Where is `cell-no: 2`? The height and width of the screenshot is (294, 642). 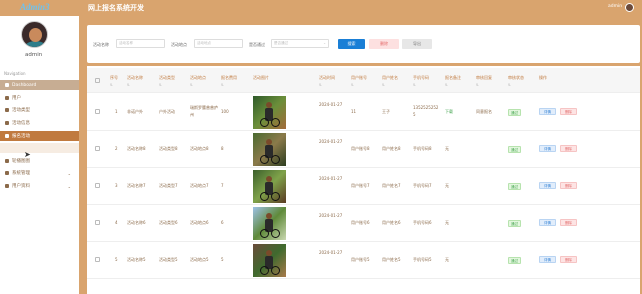 cell-no: 2 is located at coordinates (116, 148).